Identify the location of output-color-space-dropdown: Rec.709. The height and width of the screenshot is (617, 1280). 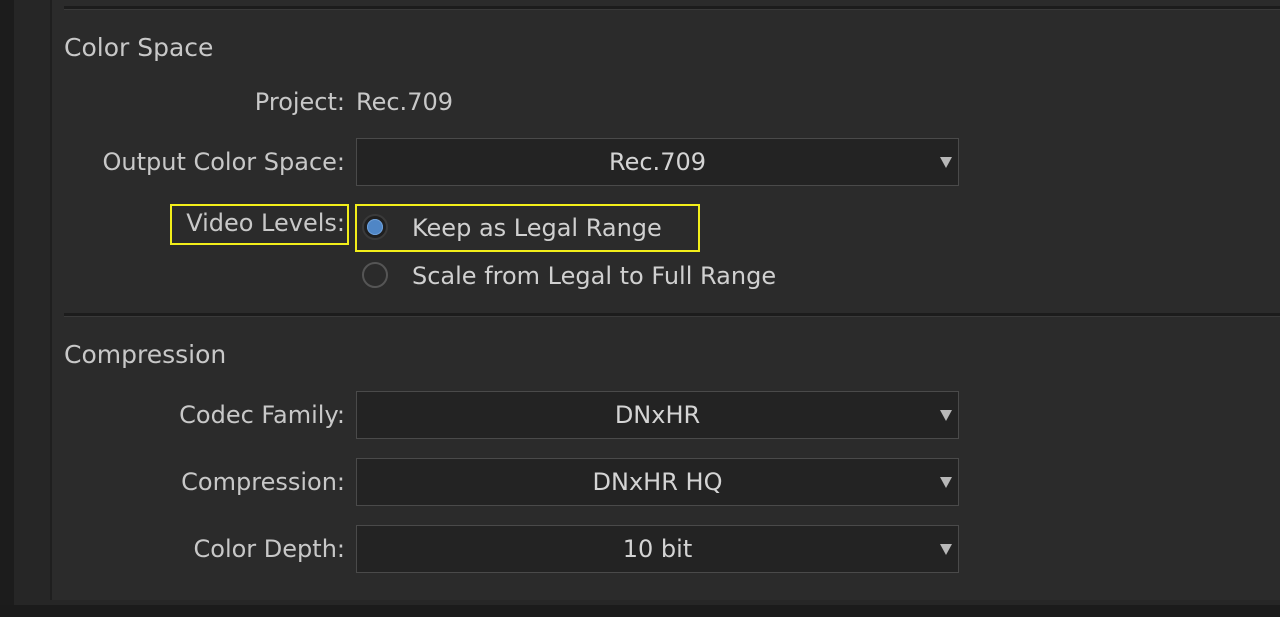
(657, 162).